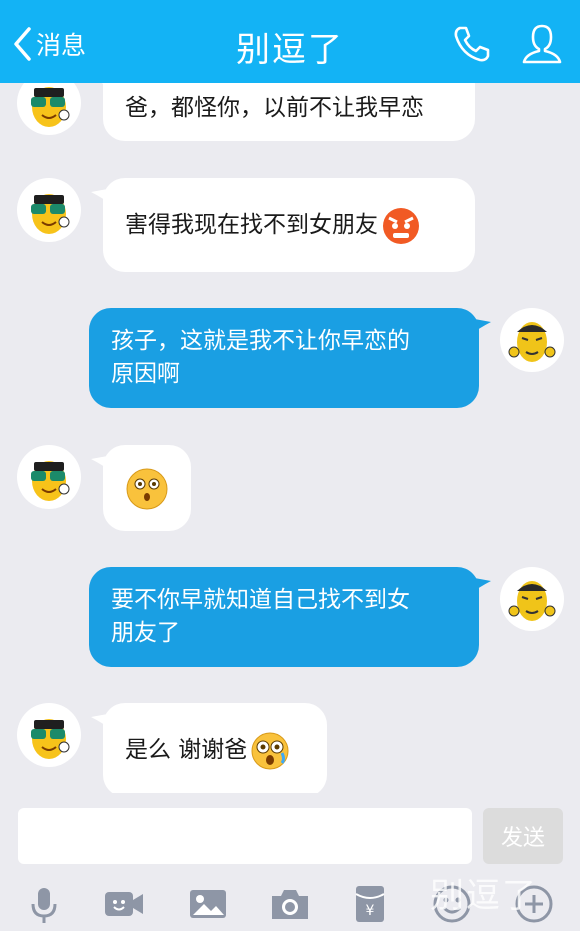 The height and width of the screenshot is (931, 580). What do you see at coordinates (534, 904) in the screenshot?
I see `plus-icon` at bounding box center [534, 904].